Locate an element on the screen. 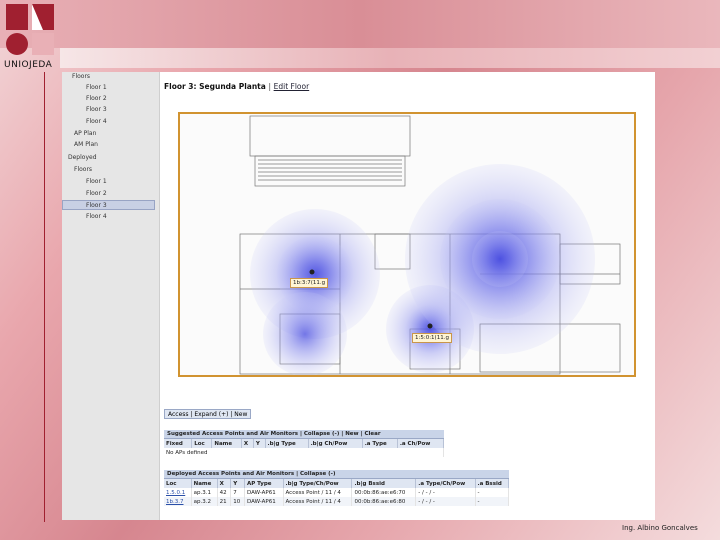  page-title-bar: Floor 3: Segunda Planta | Edit Floor is located at coordinates (236, 86).